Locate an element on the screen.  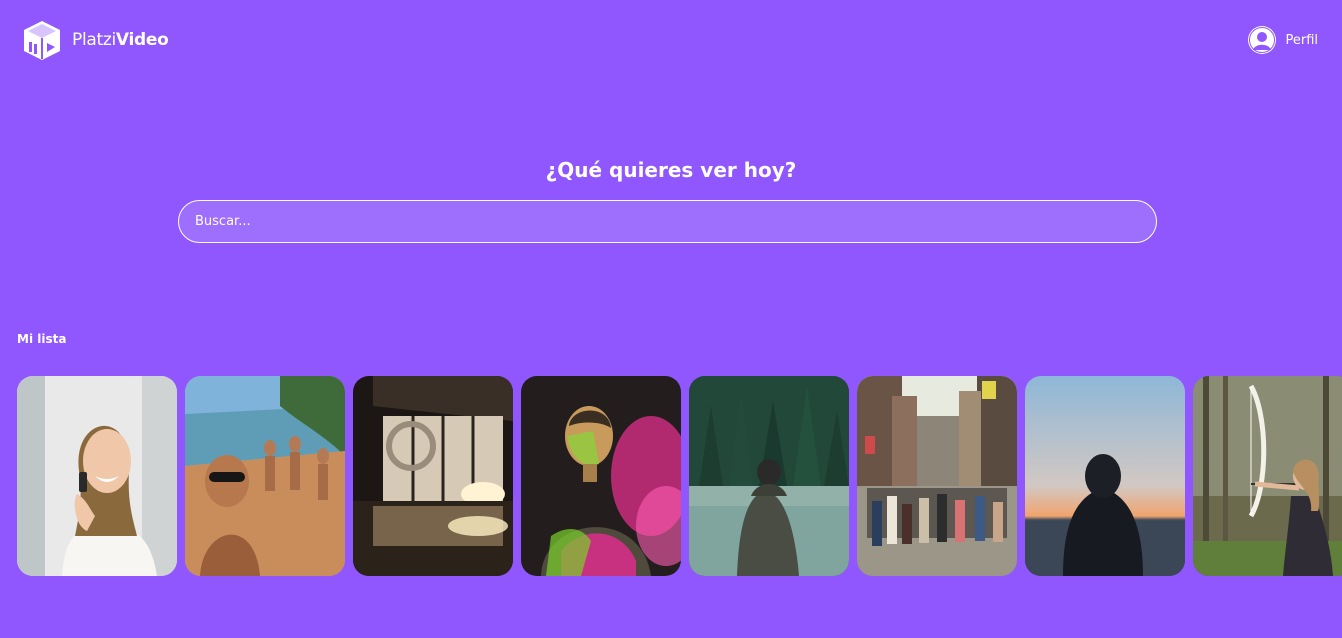
hooded-sunset-thumbnail is located at coordinates (1105, 476).